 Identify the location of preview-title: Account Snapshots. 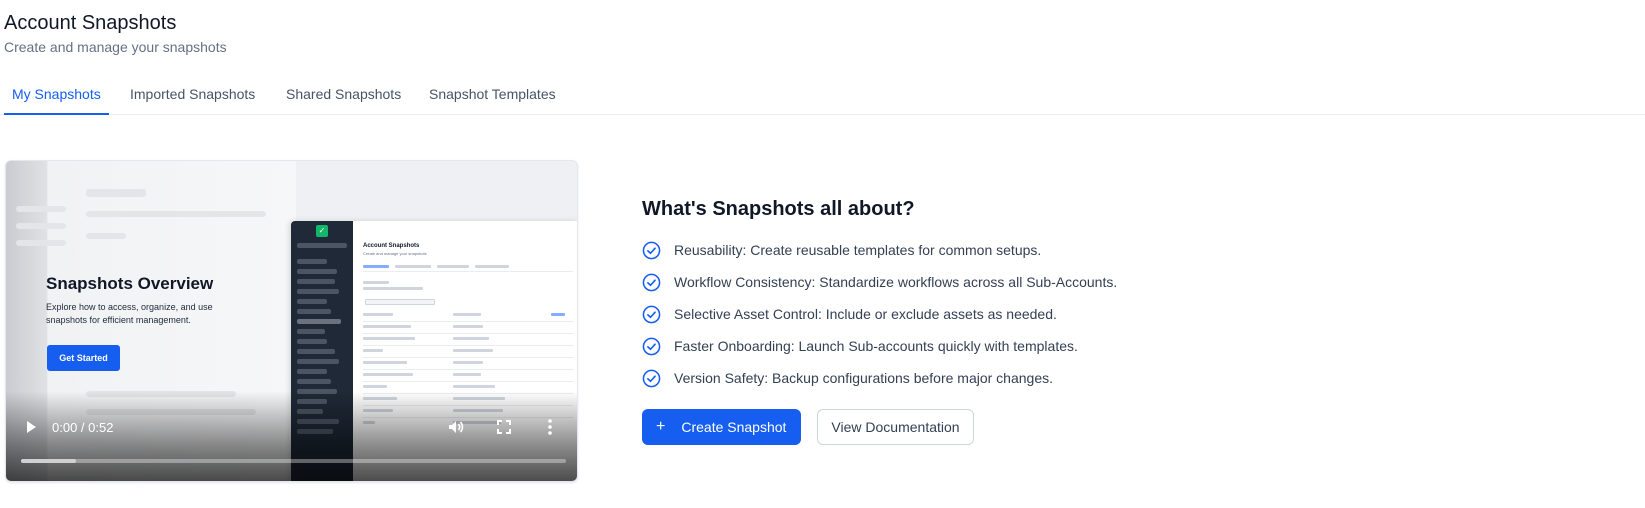
(391, 246).